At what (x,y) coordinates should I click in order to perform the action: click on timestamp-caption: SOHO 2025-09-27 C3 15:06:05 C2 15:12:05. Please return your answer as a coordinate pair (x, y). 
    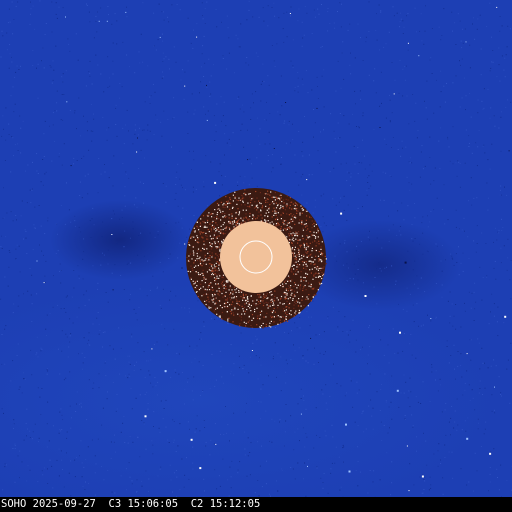
    Looking at the image, I should click on (130, 504).